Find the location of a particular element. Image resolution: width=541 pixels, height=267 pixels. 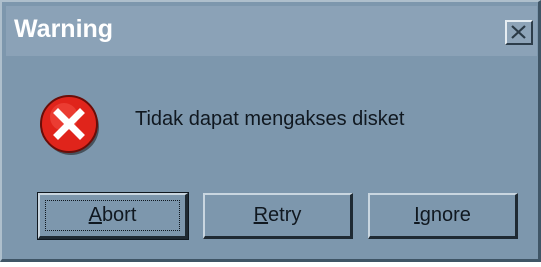

window-title: Warning is located at coordinates (64, 29).